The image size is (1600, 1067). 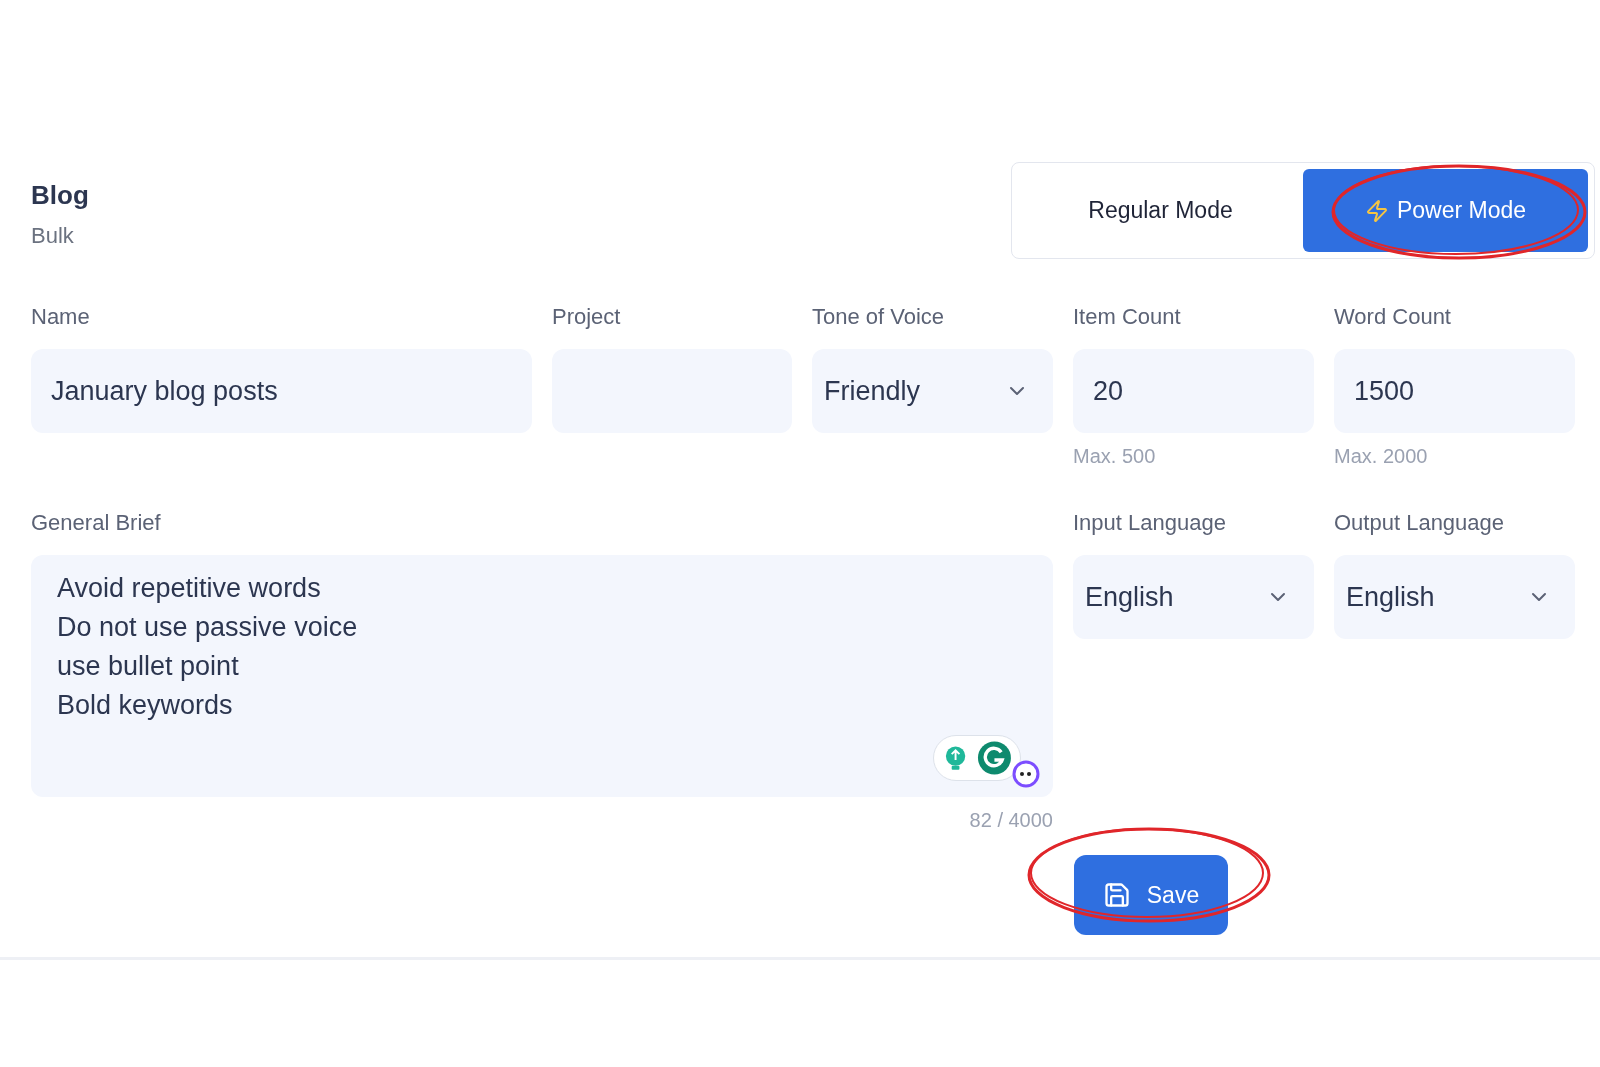 I want to click on dropdown-field: Friendly, so click(x=932, y=391).